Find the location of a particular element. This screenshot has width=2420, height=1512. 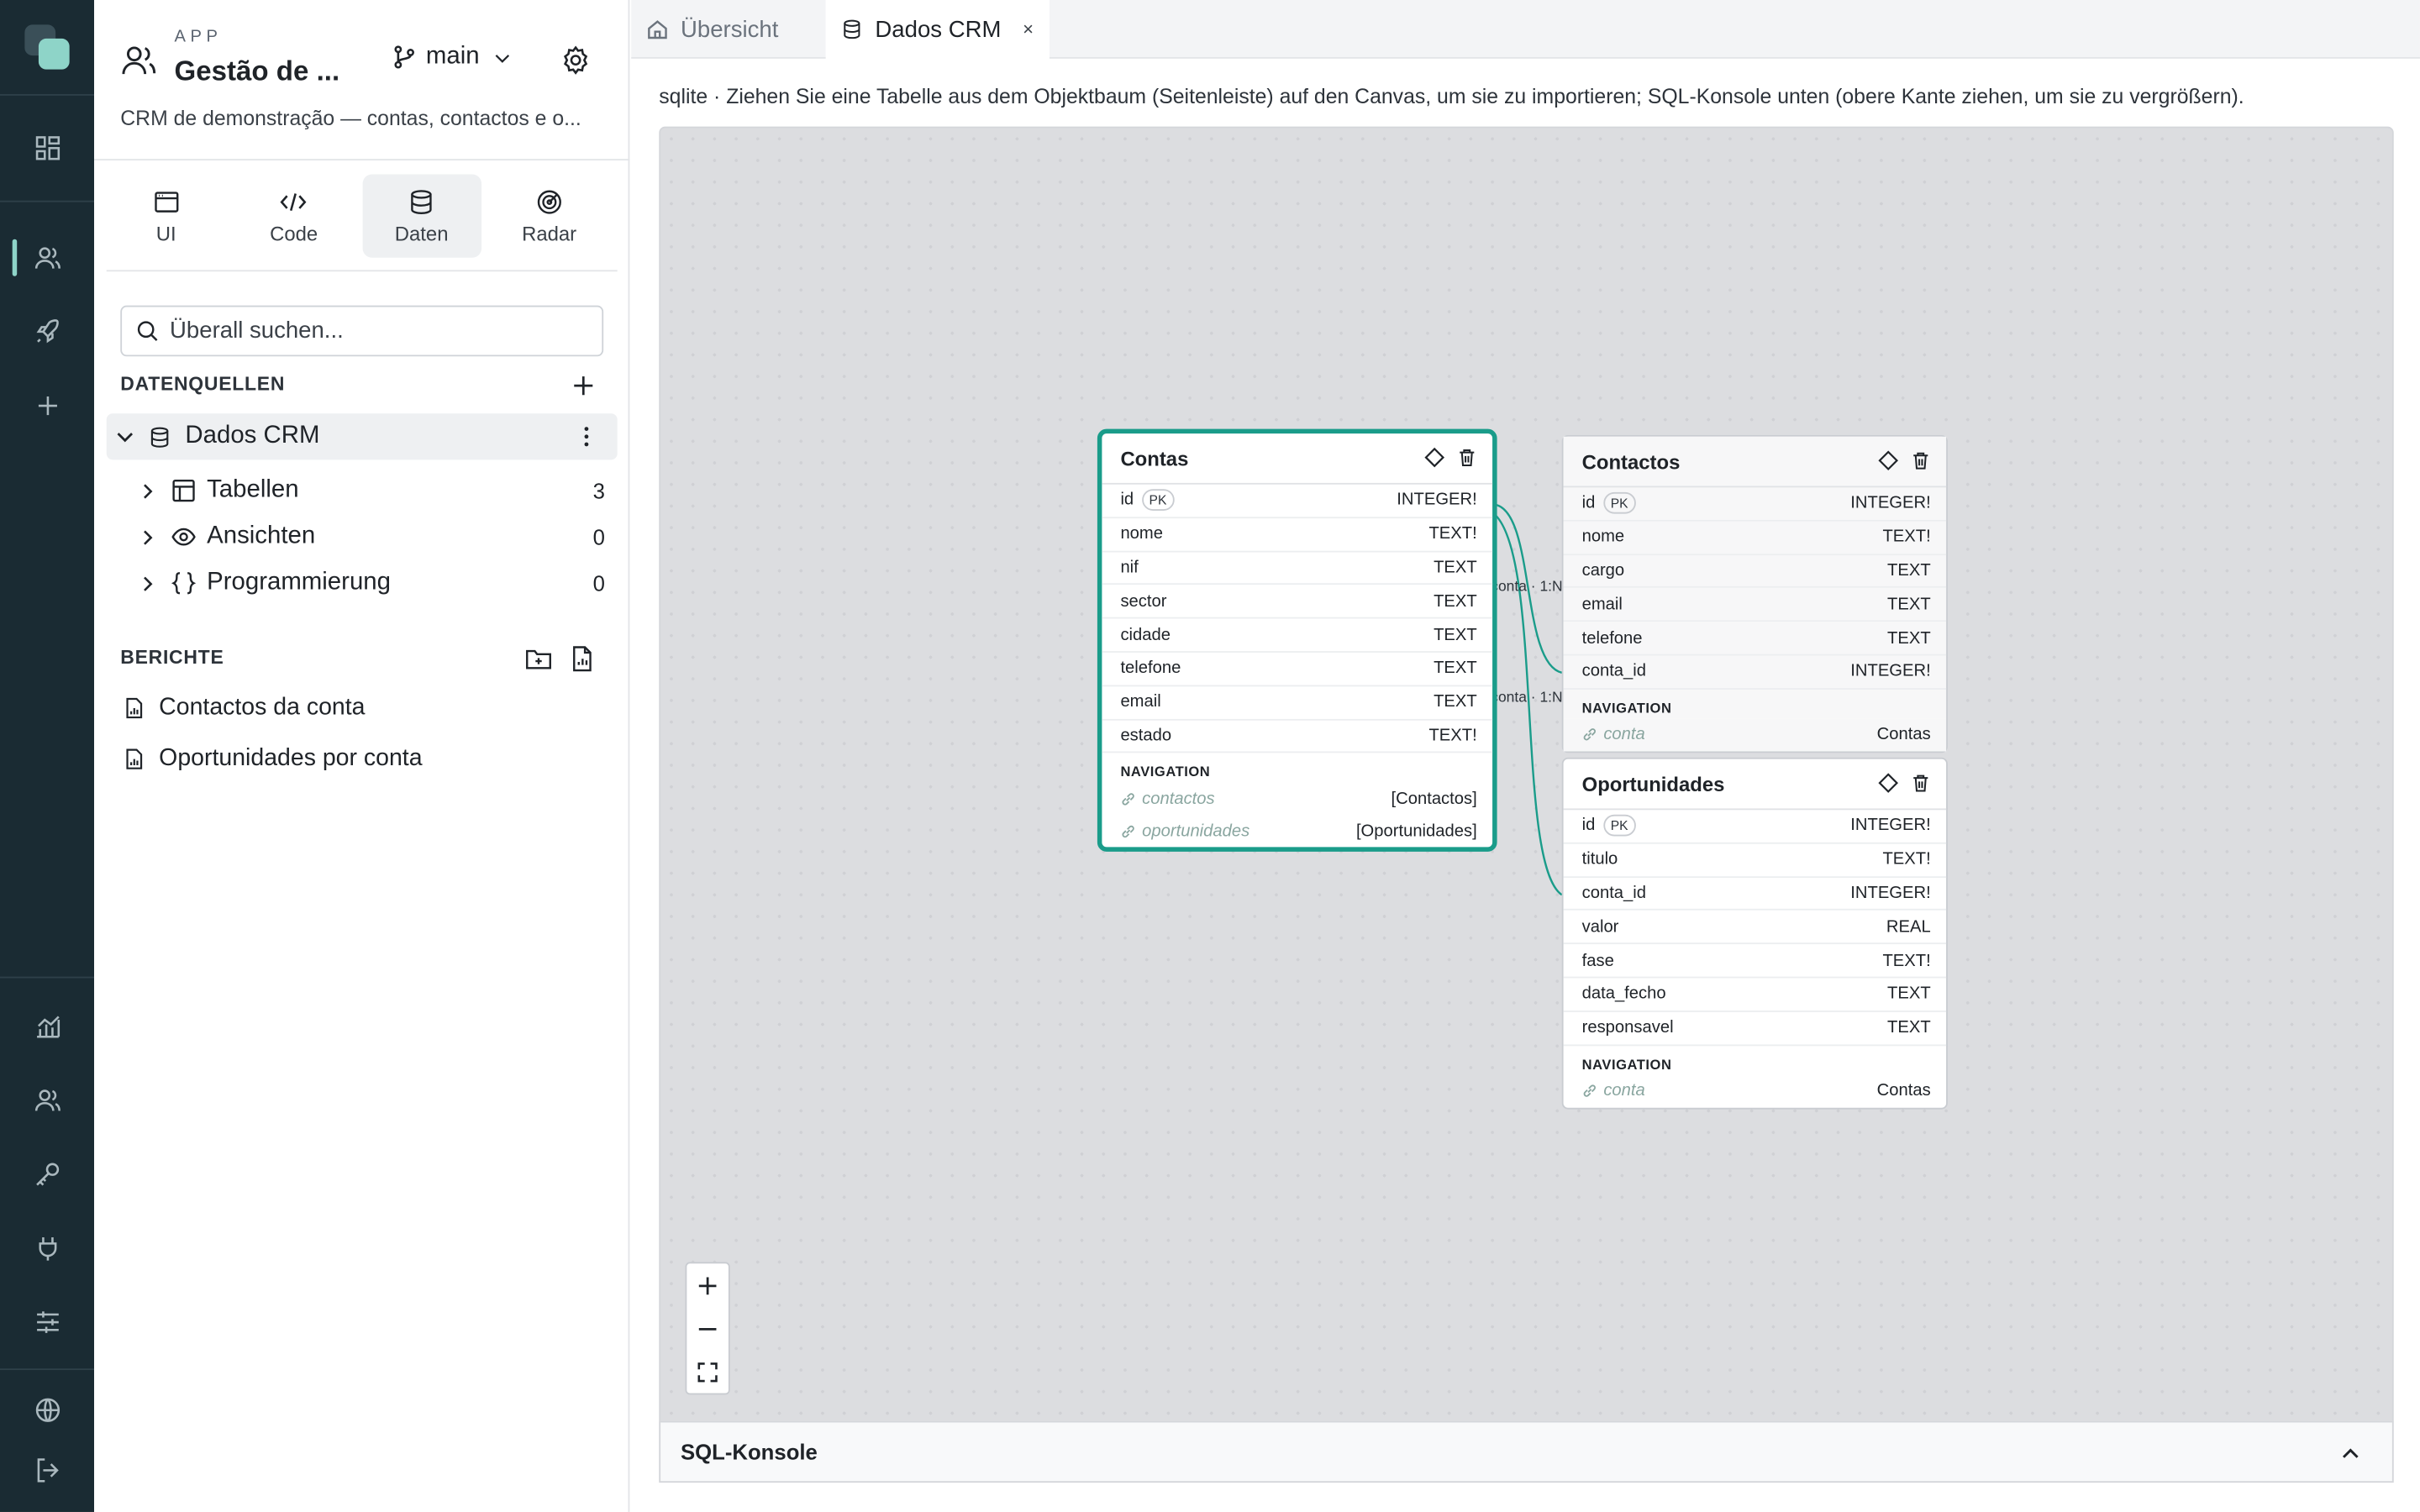

count: 3 is located at coordinates (598, 490).